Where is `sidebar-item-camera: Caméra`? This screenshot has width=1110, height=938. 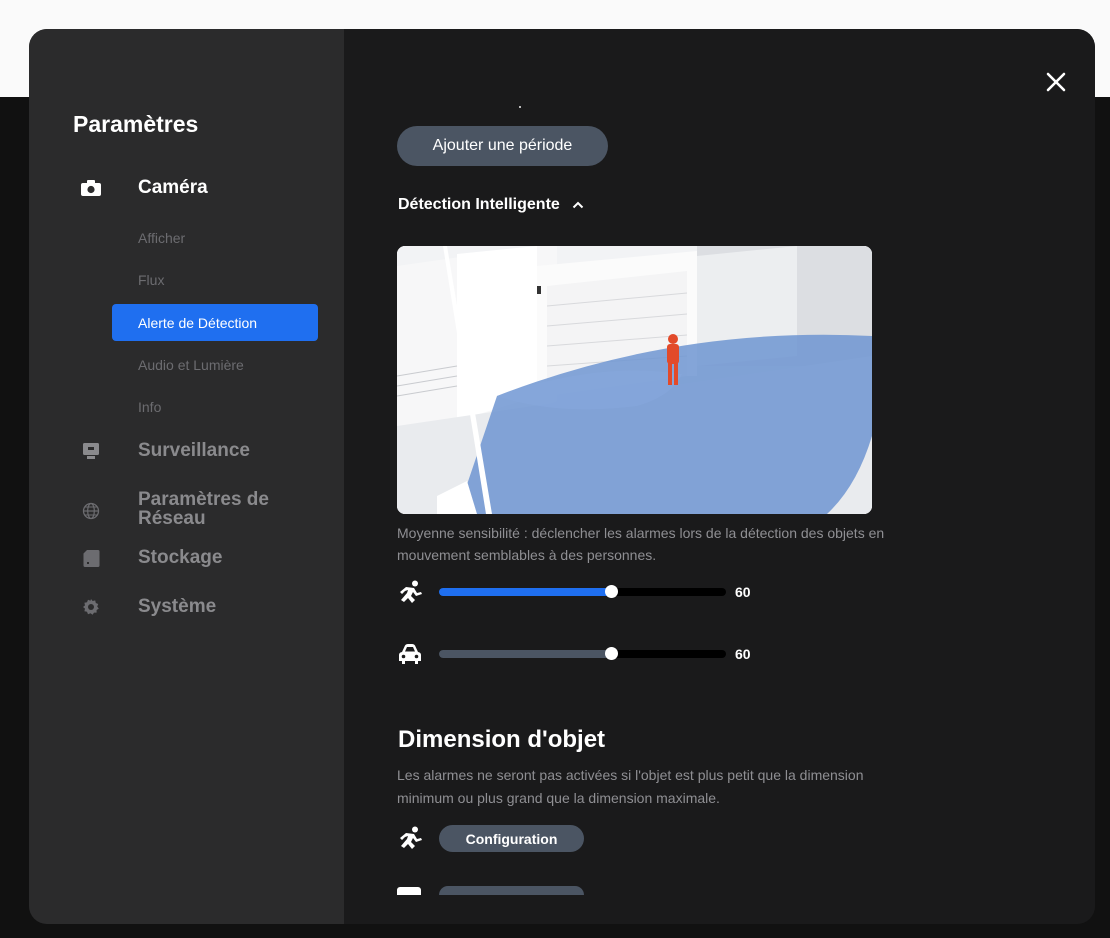 sidebar-item-camera: Caméra is located at coordinates (186, 188).